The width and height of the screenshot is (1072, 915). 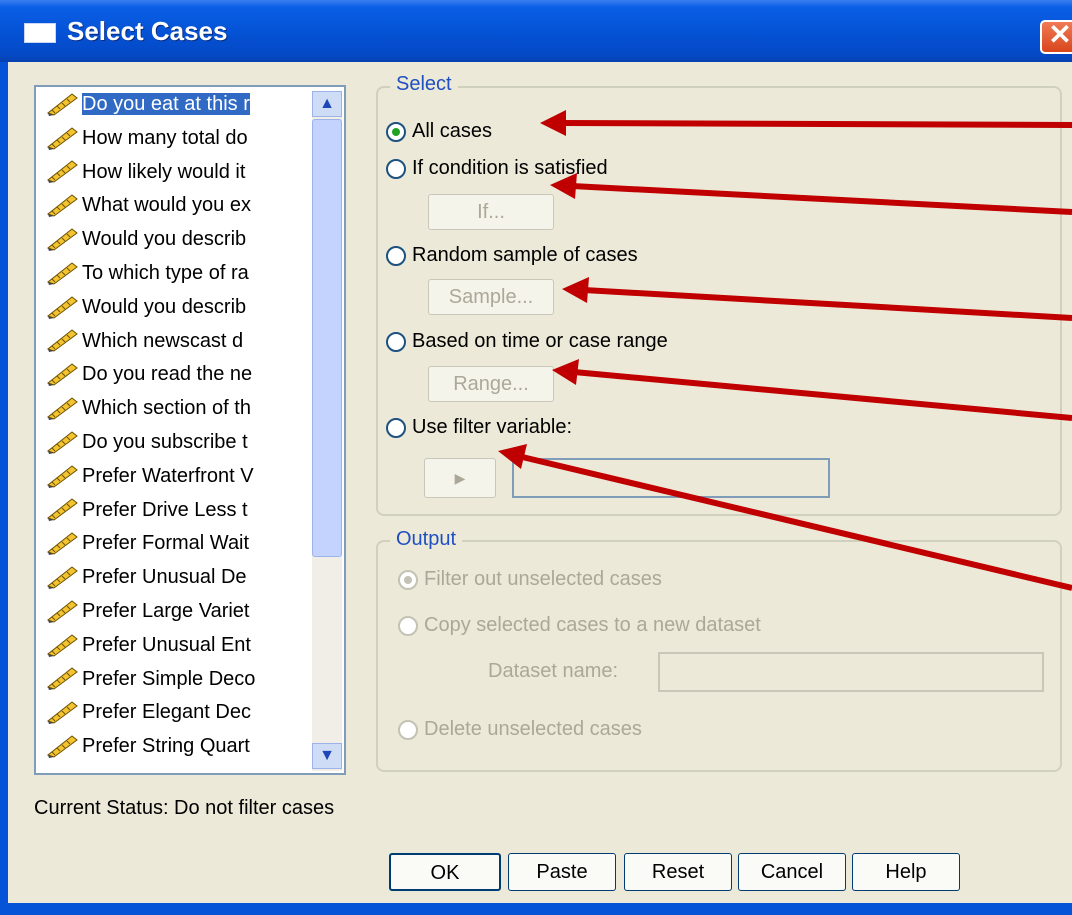 What do you see at coordinates (164, 171) in the screenshot?
I see `variable-label: How likely would it` at bounding box center [164, 171].